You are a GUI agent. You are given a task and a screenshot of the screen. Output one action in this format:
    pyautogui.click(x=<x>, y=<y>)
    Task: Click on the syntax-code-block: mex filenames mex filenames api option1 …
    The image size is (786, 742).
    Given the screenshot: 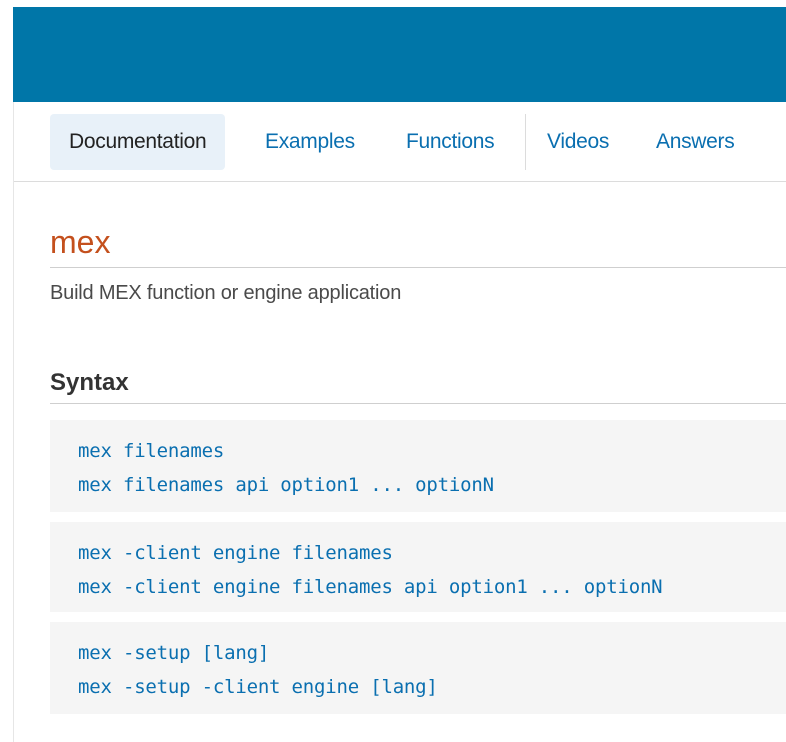 What is the action you would take?
    pyautogui.click(x=418, y=466)
    